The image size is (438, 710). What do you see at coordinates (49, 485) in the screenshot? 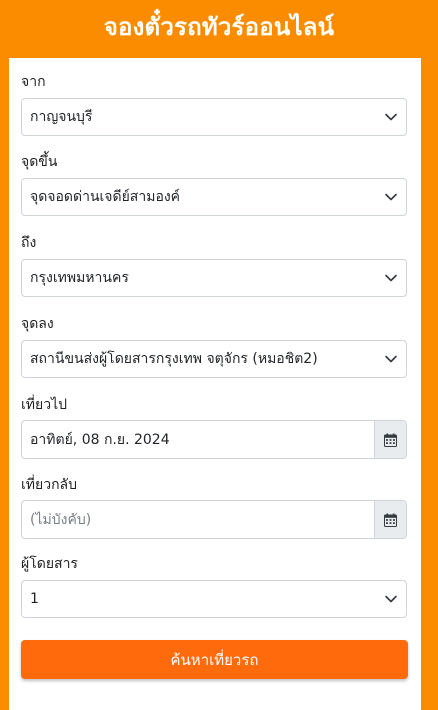
I see `return-label: เที่ยวกลับ` at bounding box center [49, 485].